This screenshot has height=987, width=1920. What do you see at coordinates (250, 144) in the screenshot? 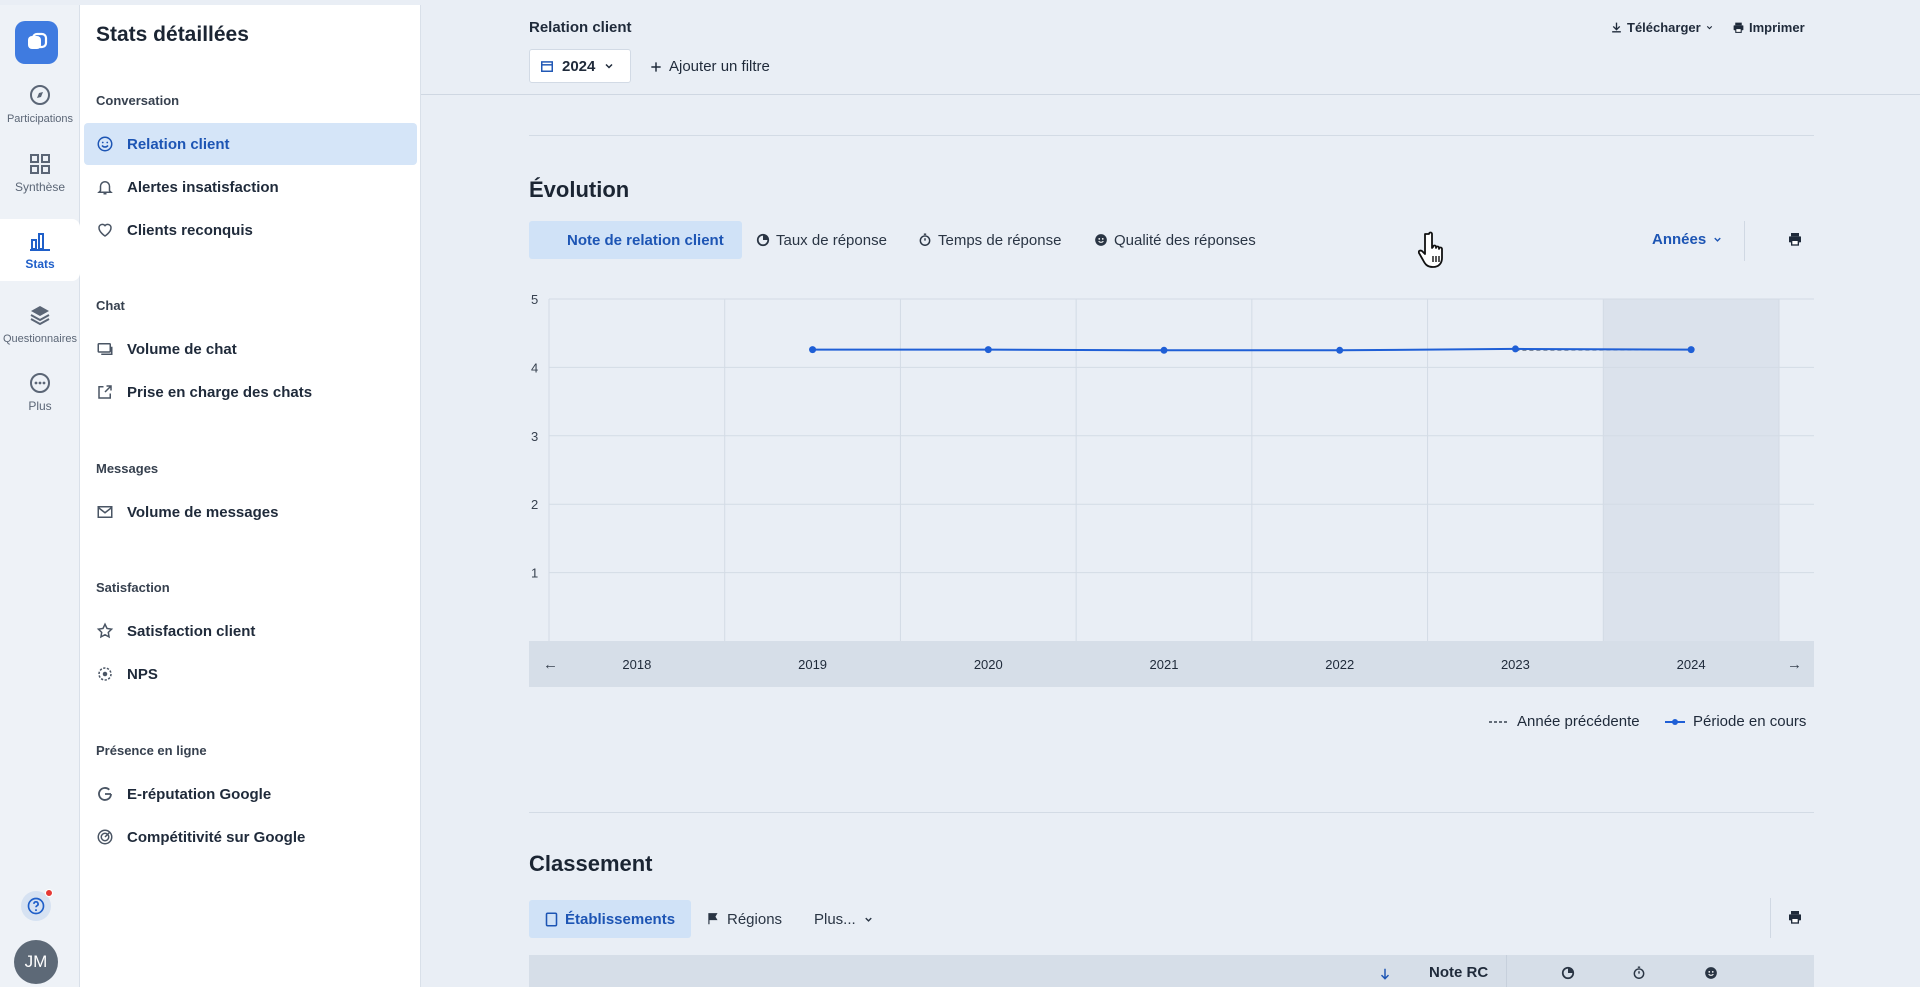
I see `sidebar-item-relation-client: Relation client` at bounding box center [250, 144].